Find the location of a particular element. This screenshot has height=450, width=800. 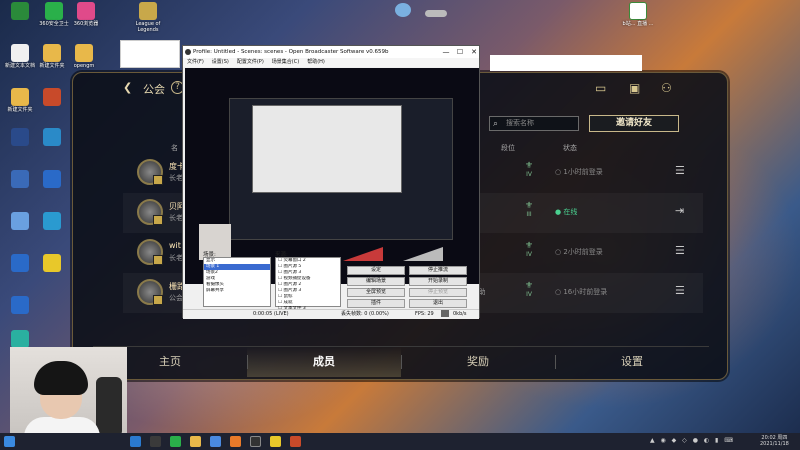

maximize-icon: ☐ is located at coordinates (460, 52).